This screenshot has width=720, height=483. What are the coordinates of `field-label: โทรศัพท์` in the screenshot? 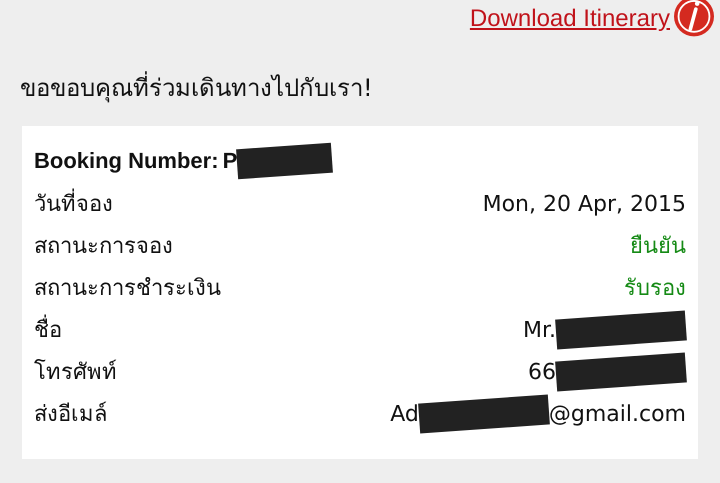 It's located at (75, 372).